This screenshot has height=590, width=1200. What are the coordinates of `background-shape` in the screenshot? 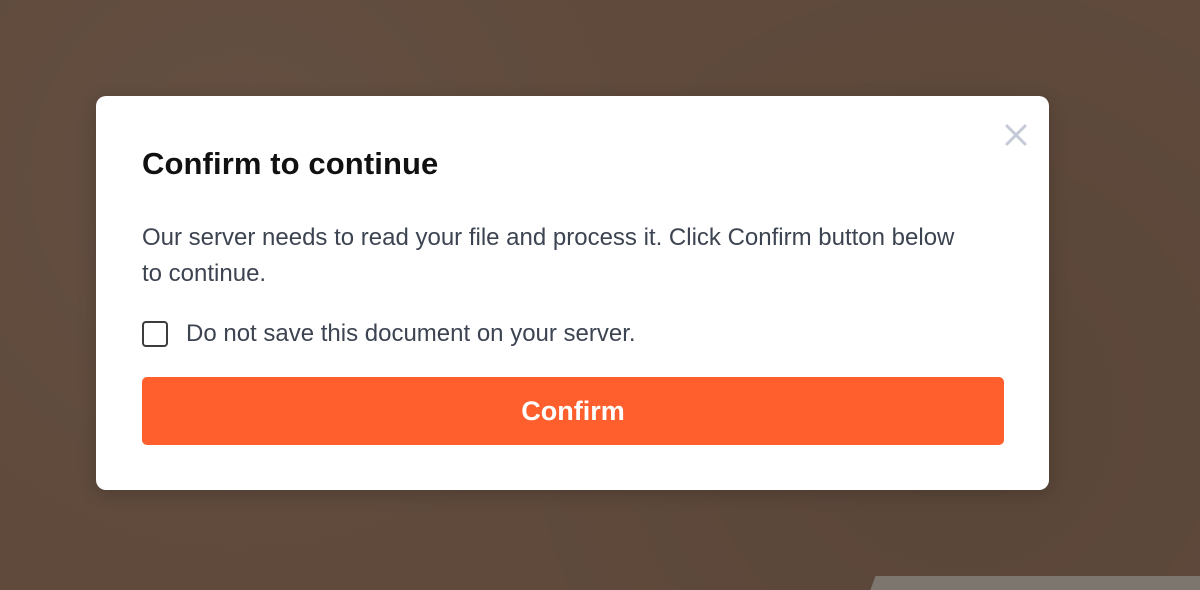 It's located at (1032, 583).